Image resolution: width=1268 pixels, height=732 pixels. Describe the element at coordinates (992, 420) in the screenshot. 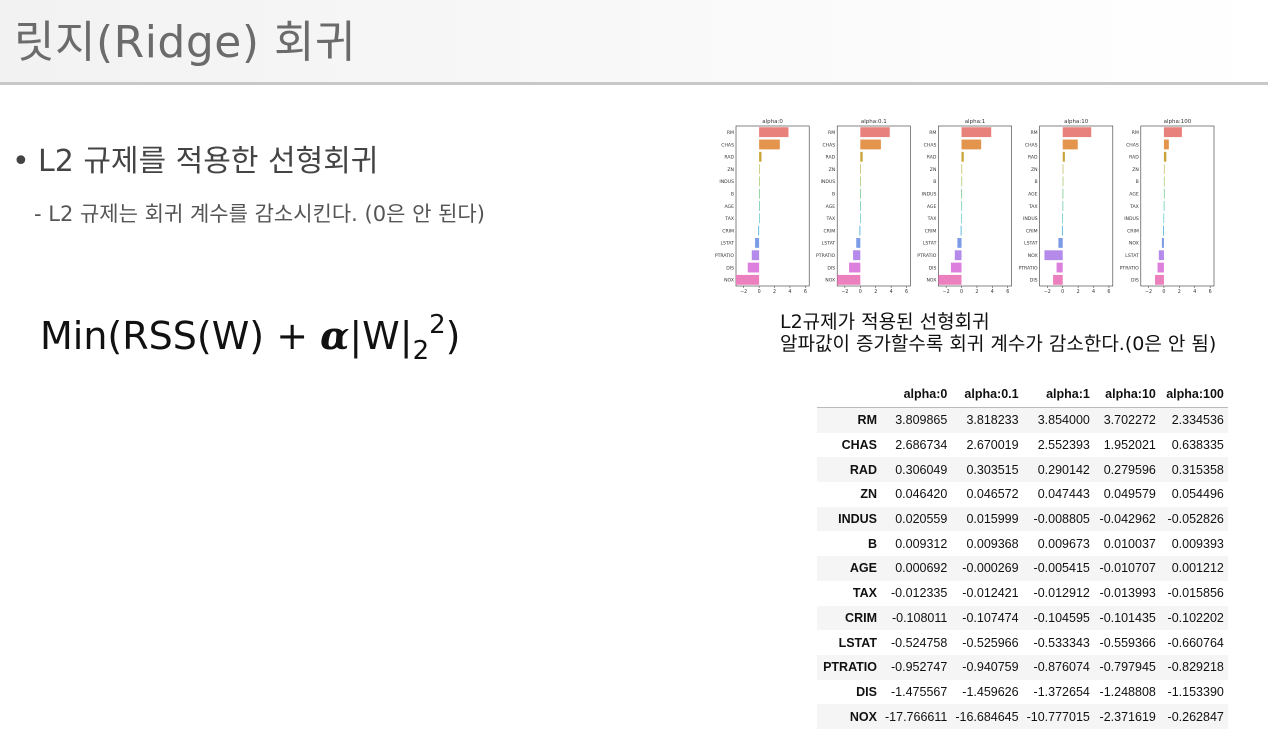

I see `table-cell: 3.818233` at that location.